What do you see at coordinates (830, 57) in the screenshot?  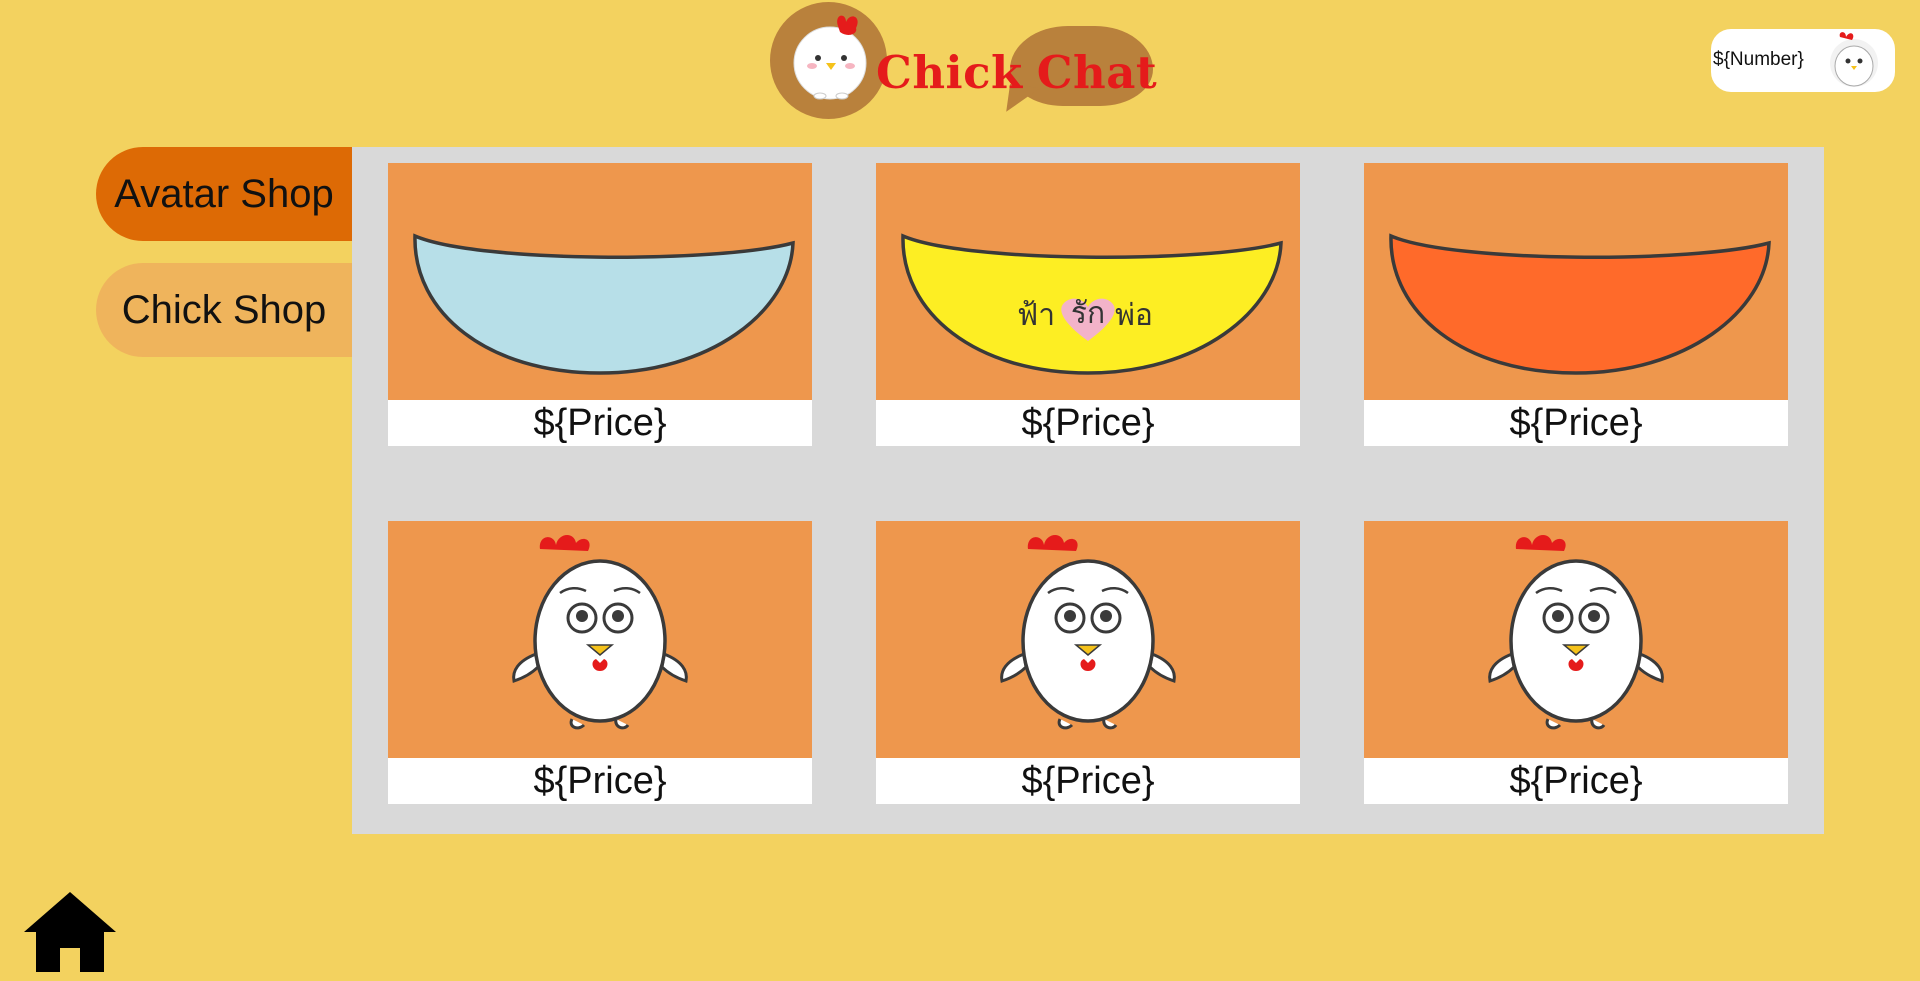 I see `chick-logo-icon` at bounding box center [830, 57].